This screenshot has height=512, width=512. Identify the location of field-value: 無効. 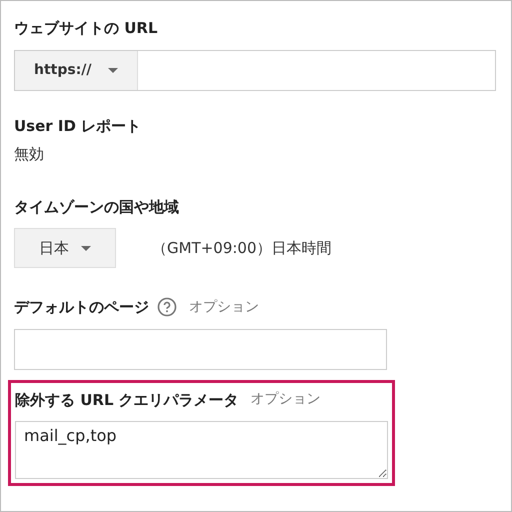
(29, 154).